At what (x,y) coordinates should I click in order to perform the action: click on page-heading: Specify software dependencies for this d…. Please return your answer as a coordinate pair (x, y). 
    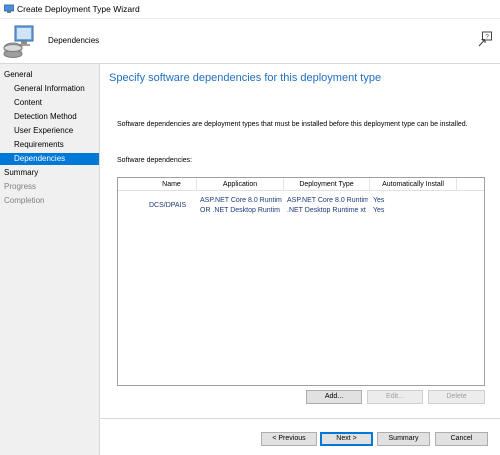
    Looking at the image, I should click on (245, 78).